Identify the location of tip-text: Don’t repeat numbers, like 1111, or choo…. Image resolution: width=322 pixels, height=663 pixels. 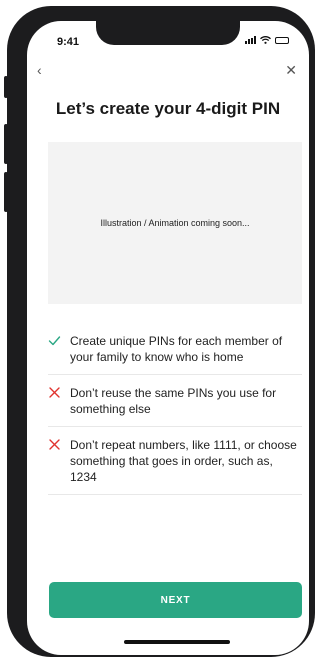
(183, 461).